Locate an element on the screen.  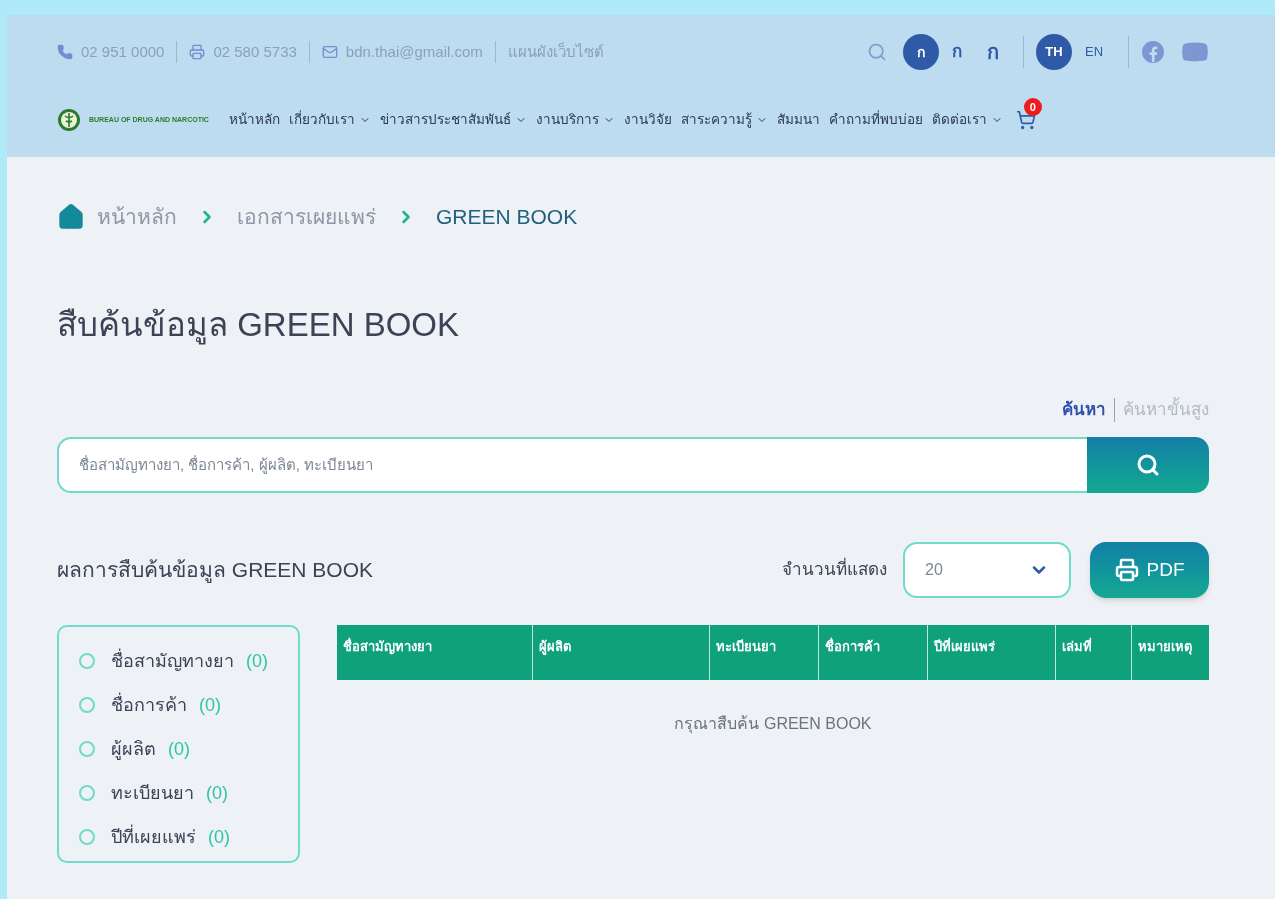
search-button is located at coordinates (1148, 465).